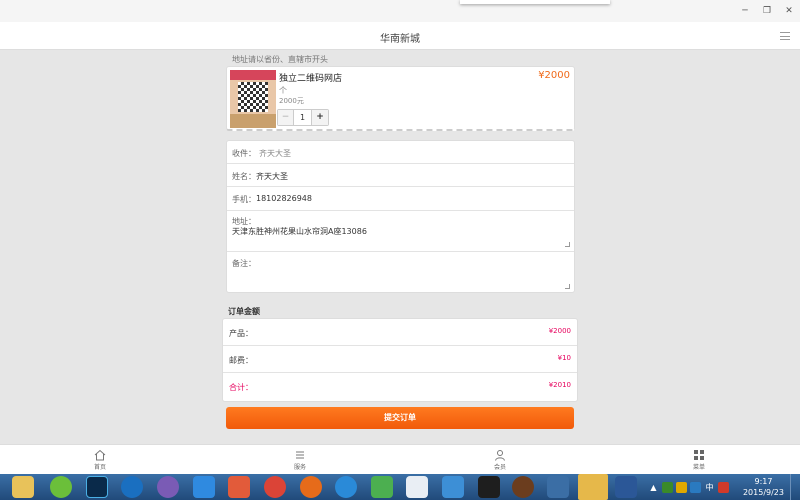 This screenshot has height=500, width=800. What do you see at coordinates (723, 487) in the screenshot?
I see `sogou-icon` at bounding box center [723, 487].